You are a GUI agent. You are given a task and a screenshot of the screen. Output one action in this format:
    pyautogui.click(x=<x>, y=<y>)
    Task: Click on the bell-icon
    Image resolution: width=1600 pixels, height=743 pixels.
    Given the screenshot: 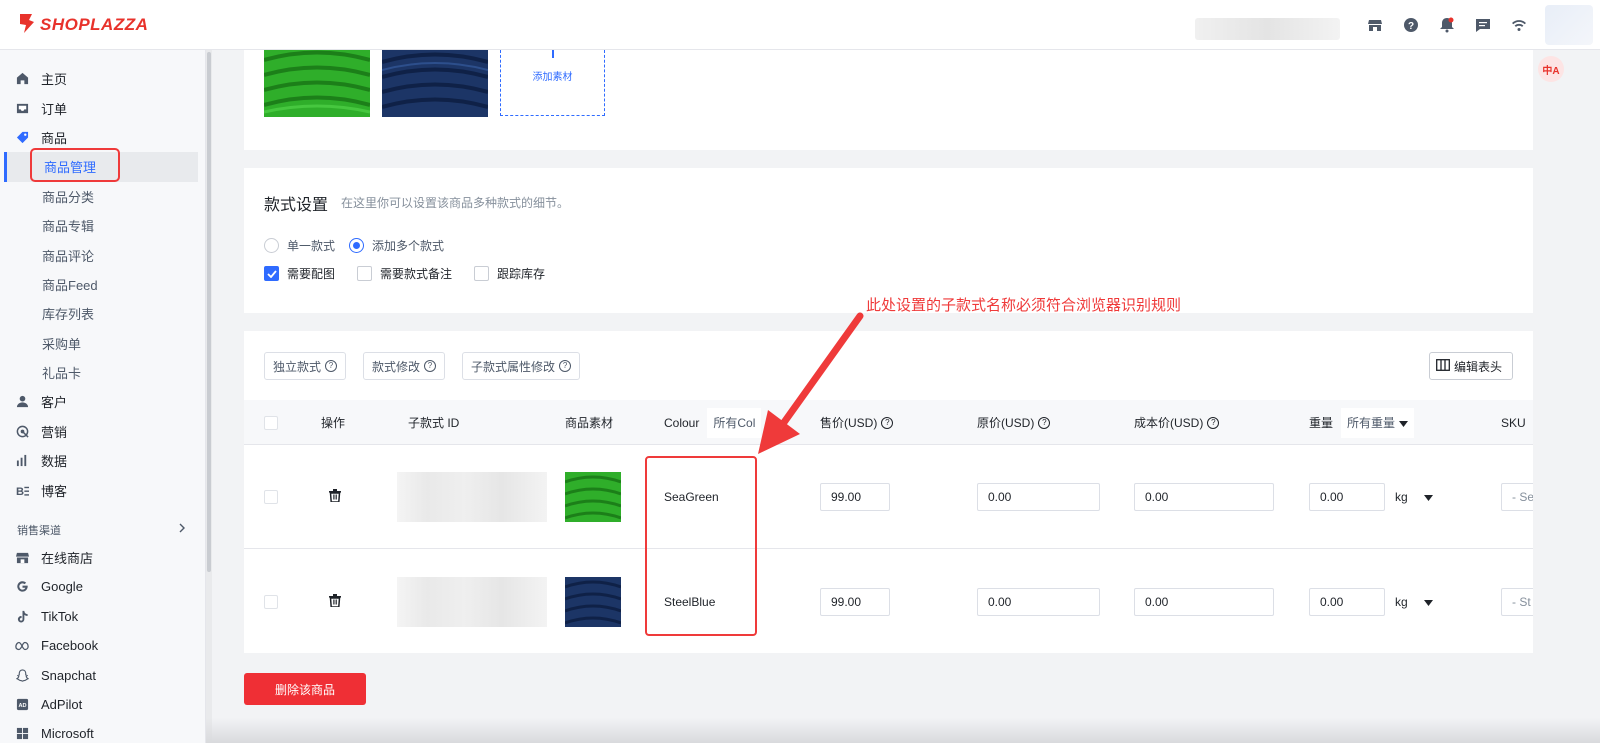 What is the action you would take?
    pyautogui.click(x=1447, y=25)
    